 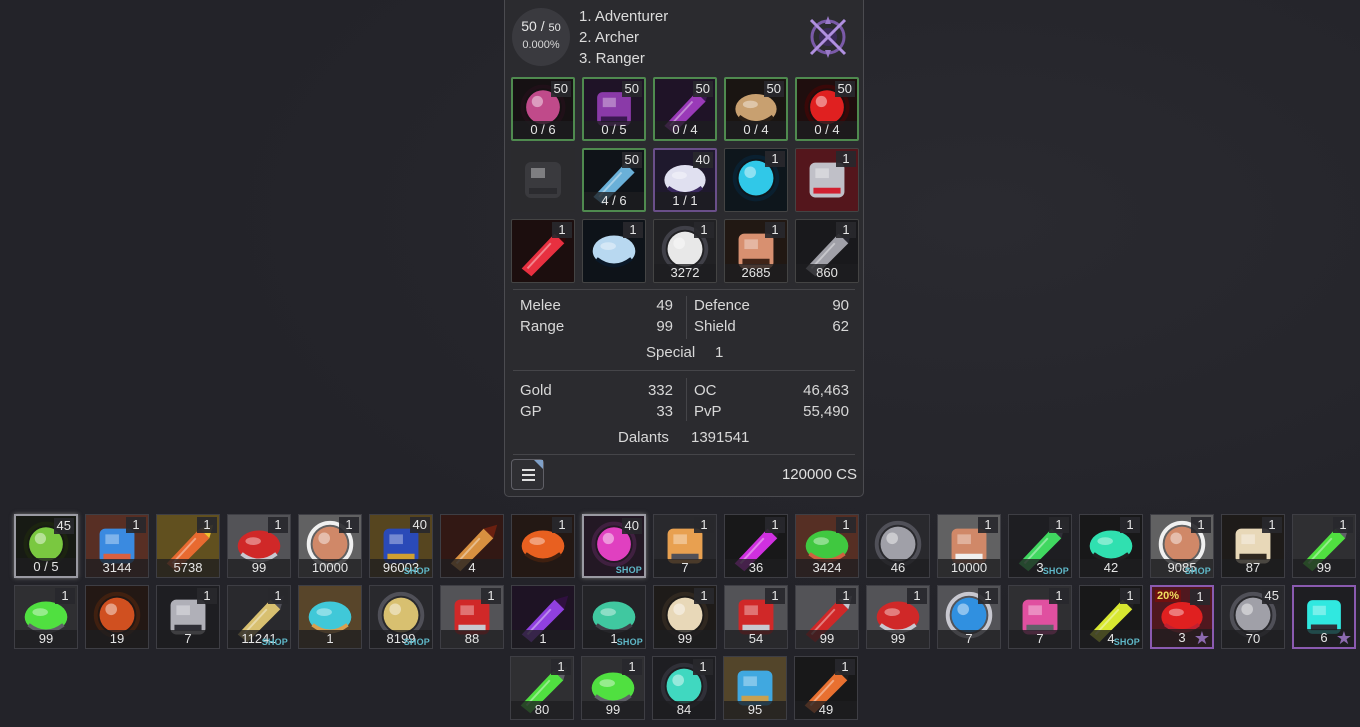 What do you see at coordinates (542, 688) in the screenshot?
I see `inventory-slot: 1 80` at bounding box center [542, 688].